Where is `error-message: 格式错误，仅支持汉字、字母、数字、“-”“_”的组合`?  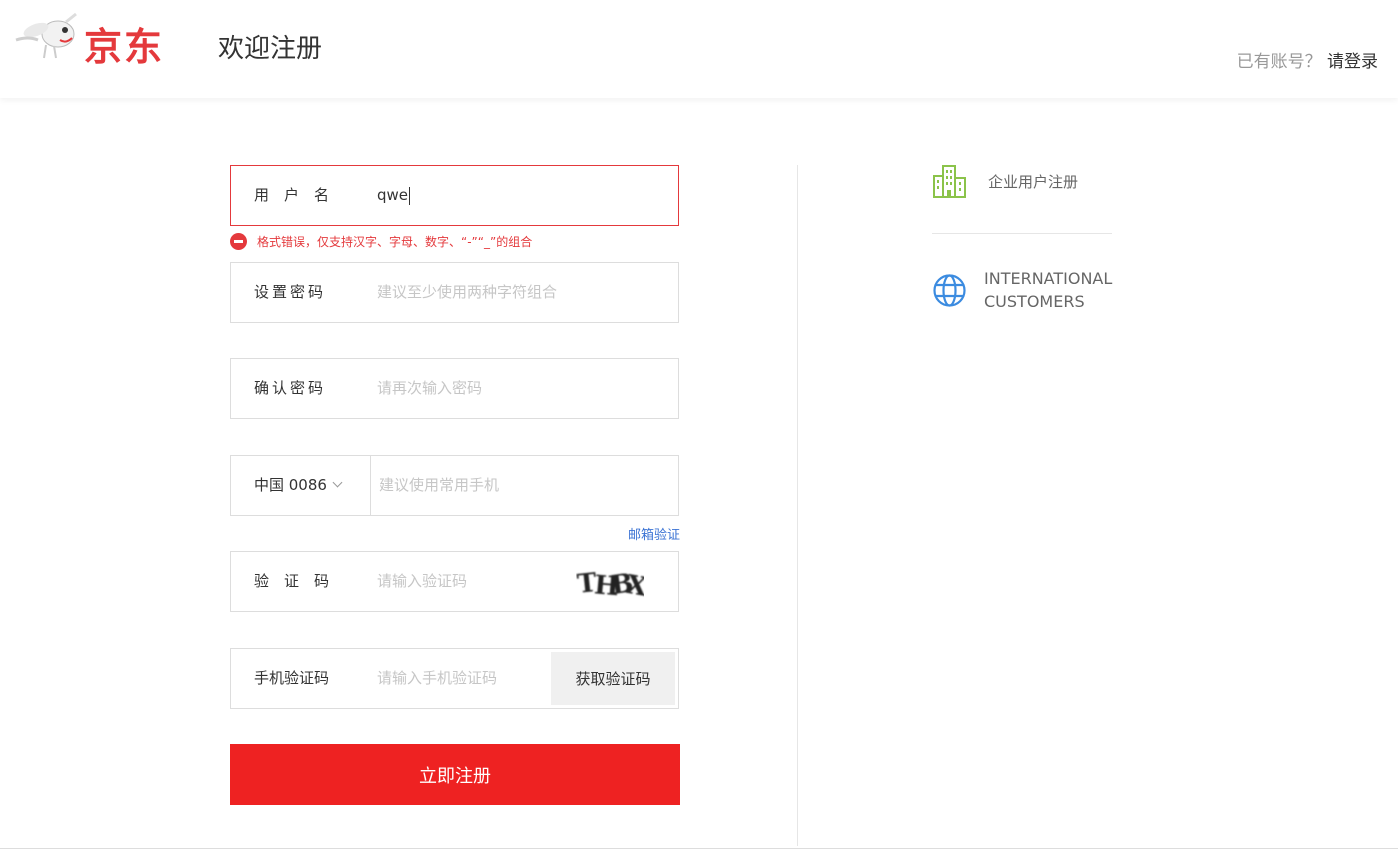
error-message: 格式错误，仅支持汉字、字母、数字、“-”“_”的组合 is located at coordinates (395, 242).